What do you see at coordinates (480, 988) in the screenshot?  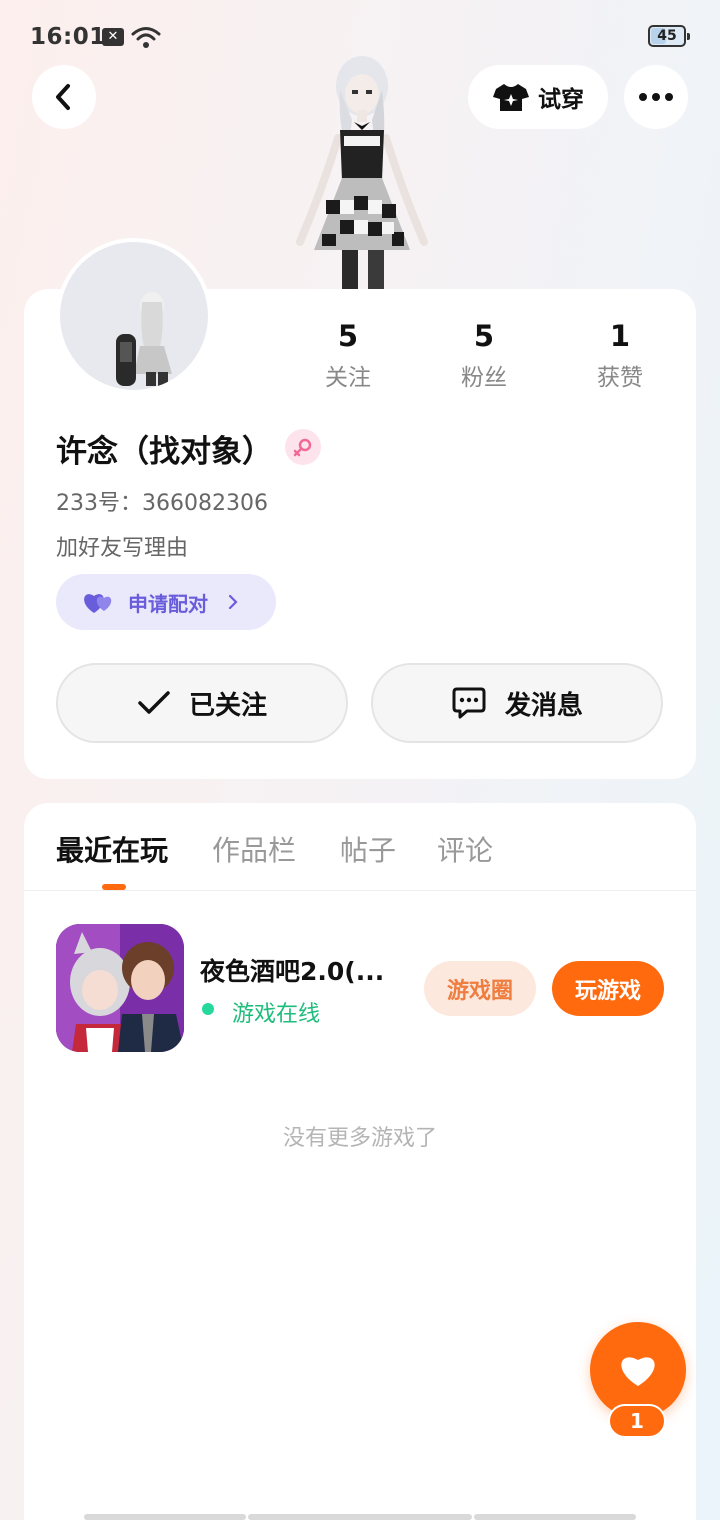 I see `game-circle-button: 游戏圈` at bounding box center [480, 988].